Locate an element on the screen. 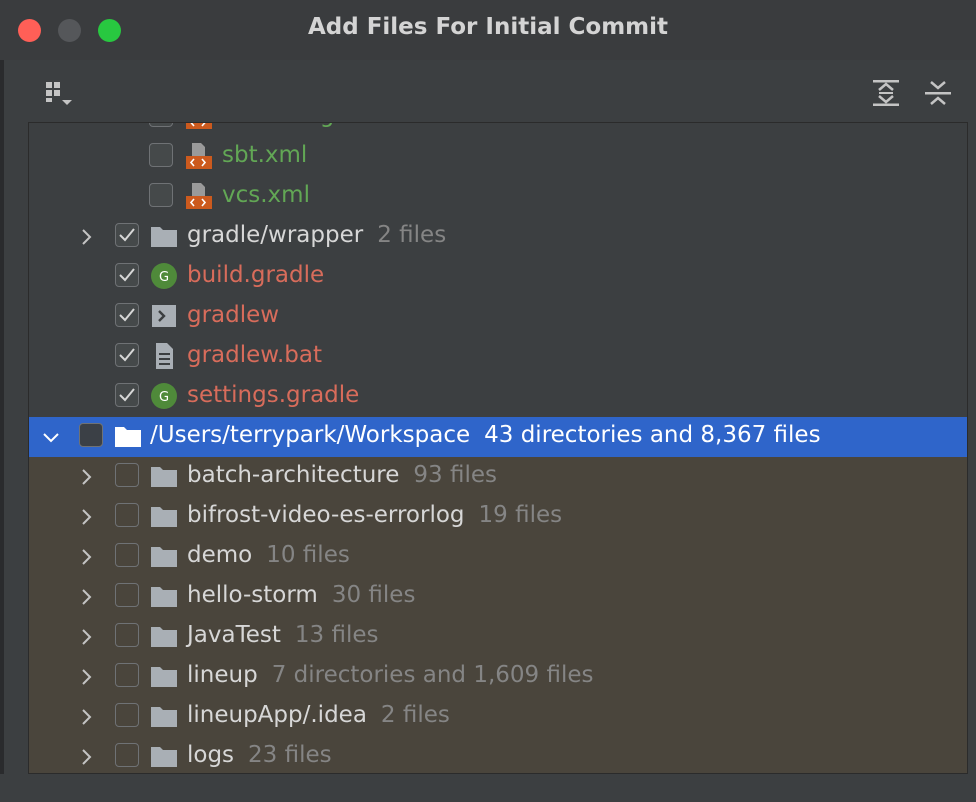  title-bar: Add Files For Initial Commit is located at coordinates (488, 30).